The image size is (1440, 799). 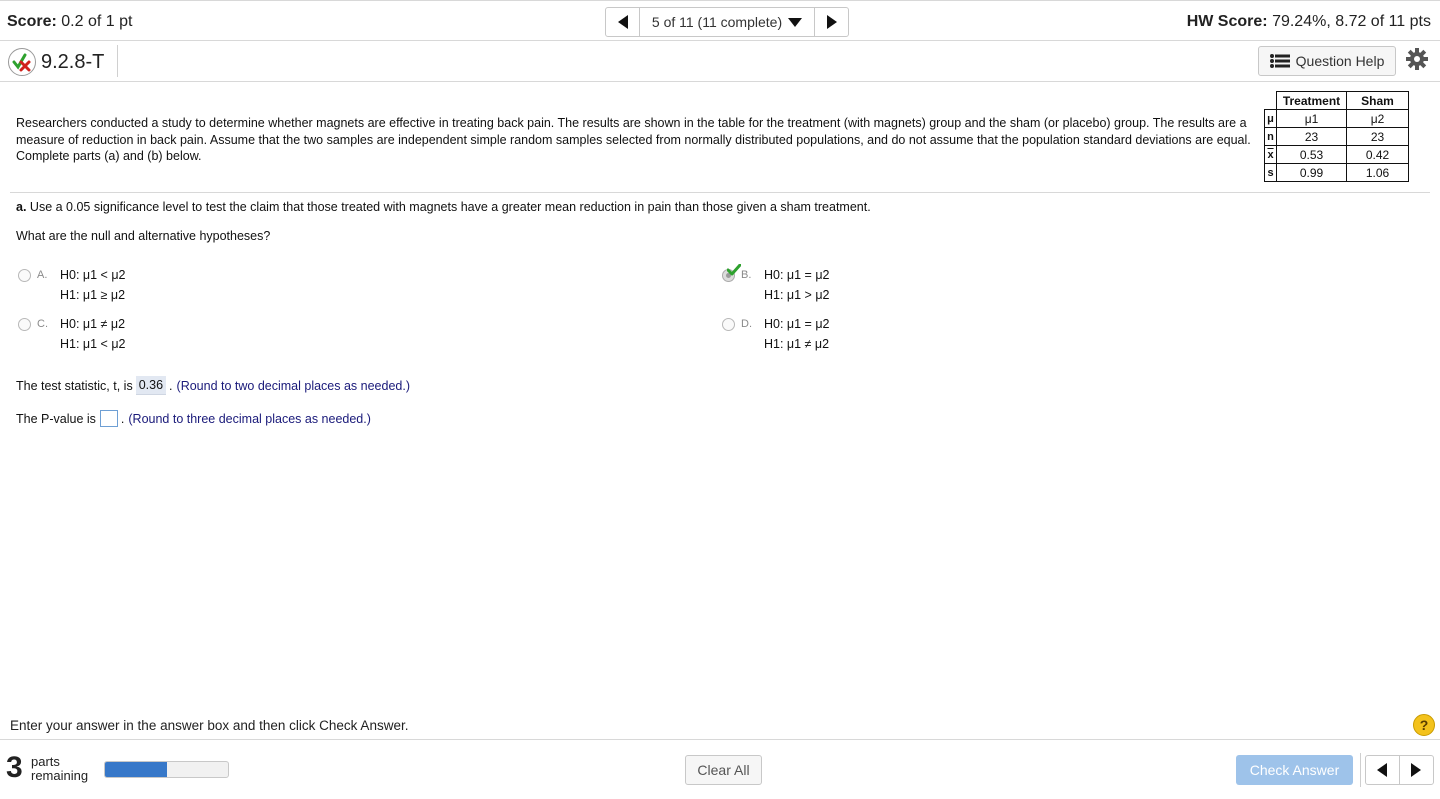 What do you see at coordinates (1360, 770) in the screenshot?
I see `footer-separator` at bounding box center [1360, 770].